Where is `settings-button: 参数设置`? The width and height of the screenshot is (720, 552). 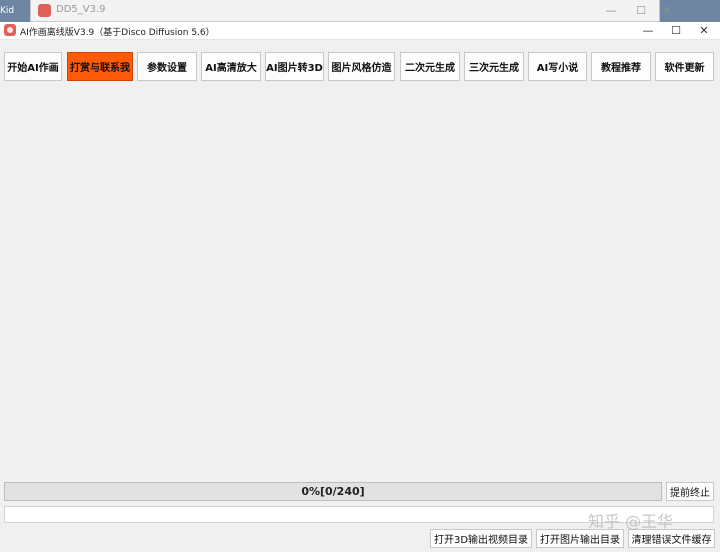
settings-button: 参数设置 is located at coordinates (167, 66).